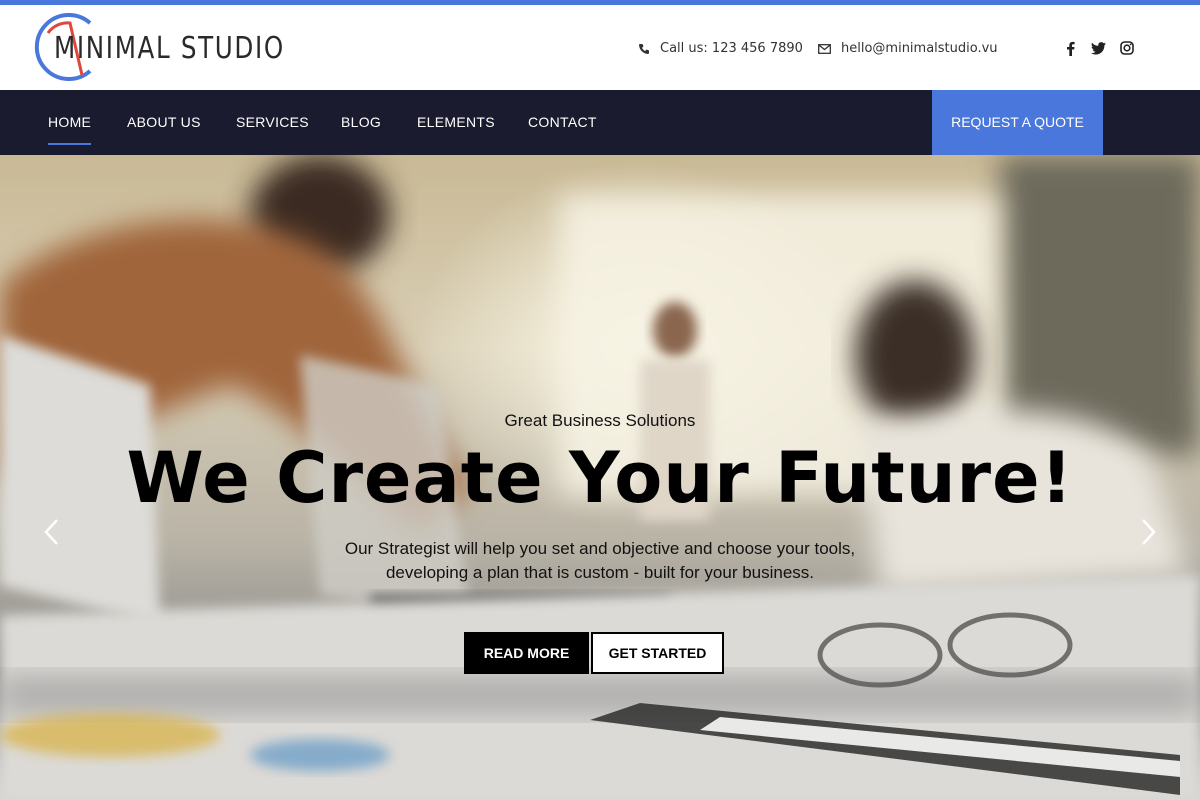 Image resolution: width=1200 pixels, height=800 pixels. What do you see at coordinates (919, 48) in the screenshot?
I see `email-label: hello@minimalstudio.vu` at bounding box center [919, 48].